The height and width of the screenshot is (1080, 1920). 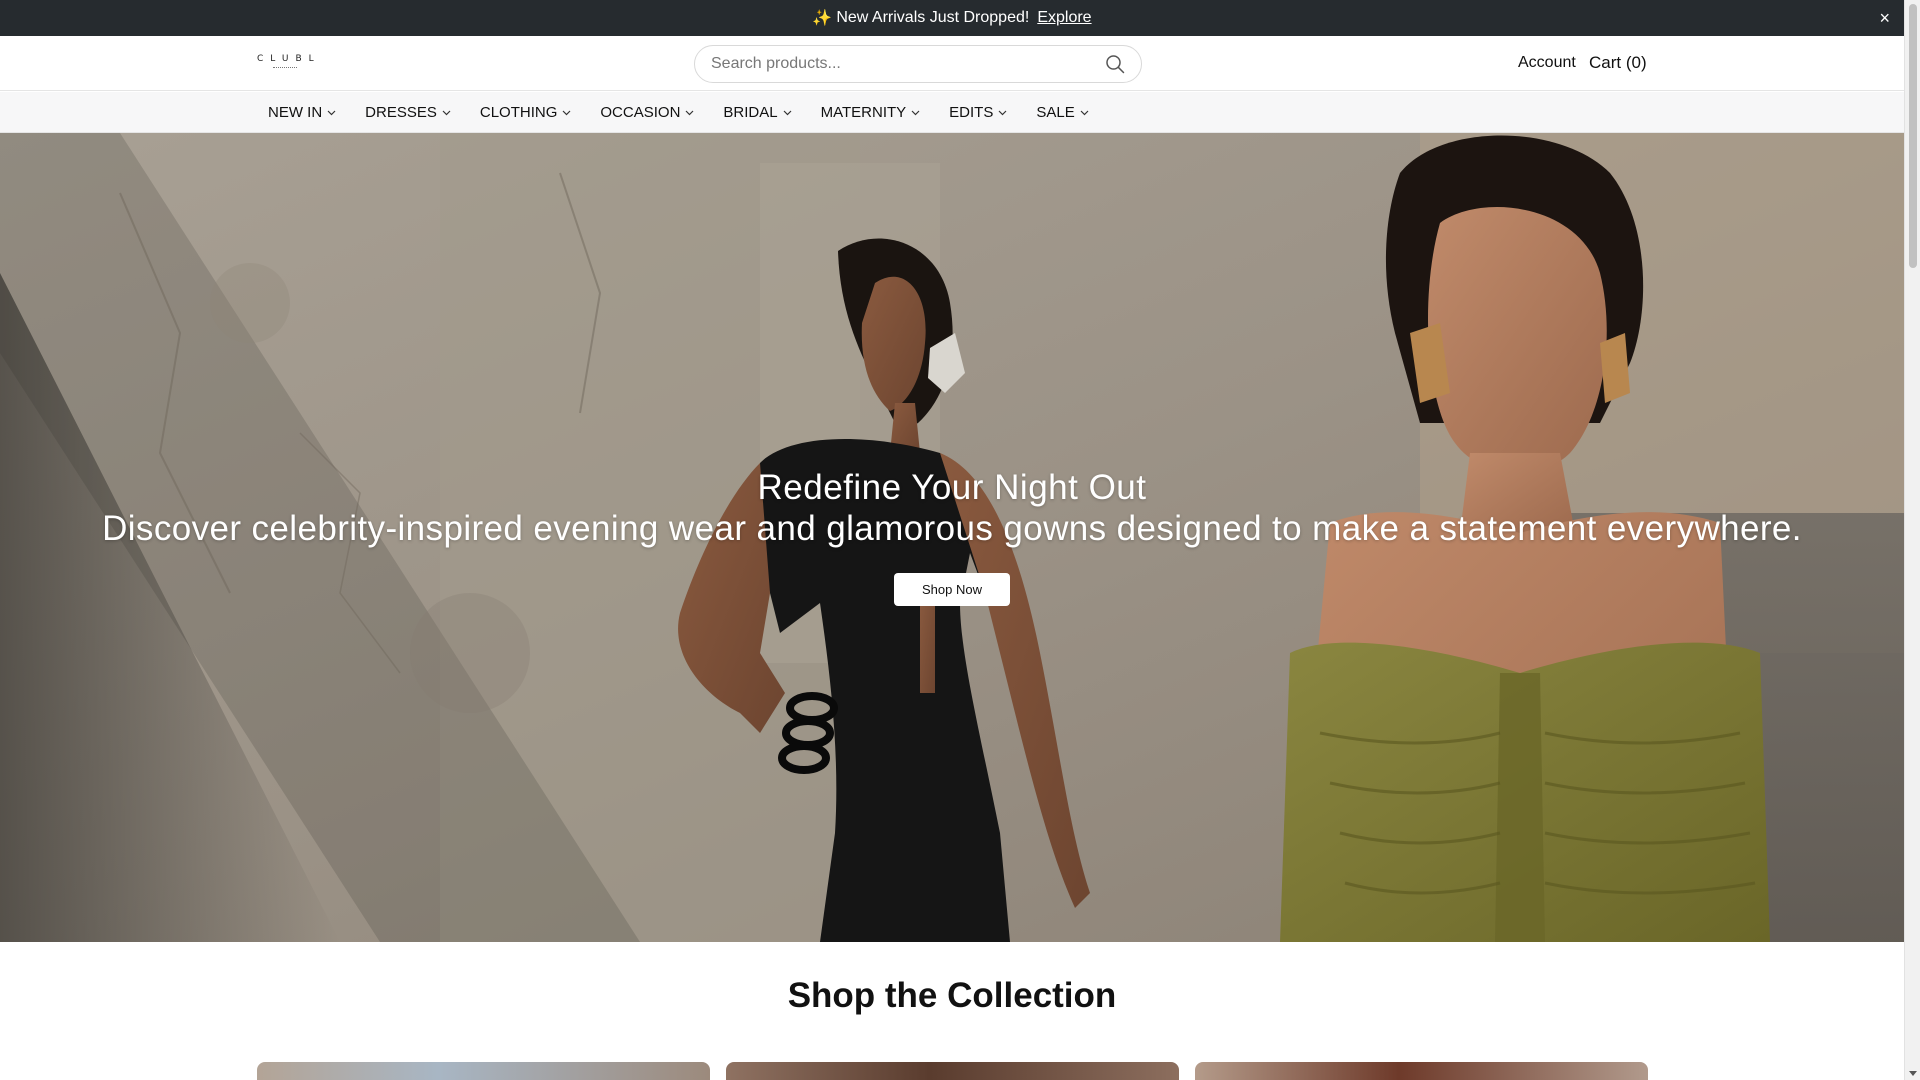 What do you see at coordinates (952, 589) in the screenshot?
I see `shop-now-button: Shop Now` at bounding box center [952, 589].